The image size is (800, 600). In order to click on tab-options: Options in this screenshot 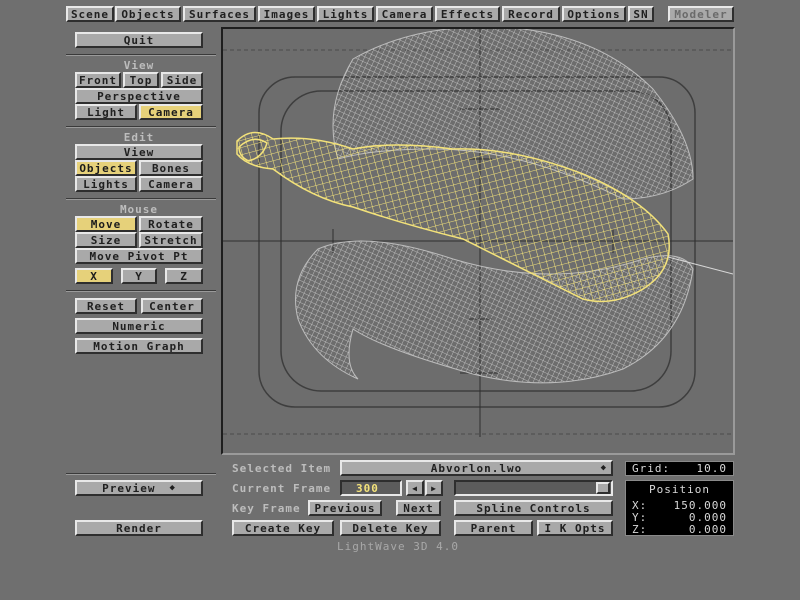, I will do `click(594, 14)`.